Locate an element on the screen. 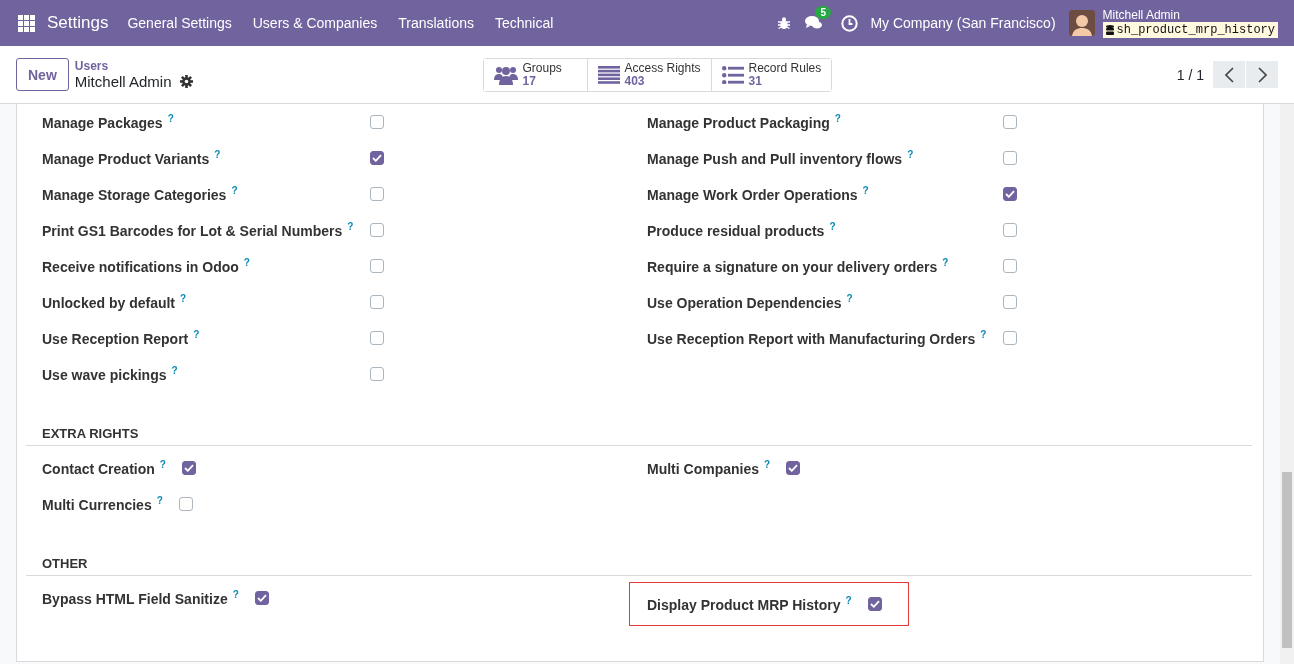 The image size is (1294, 664). field-label: Manage Product Packaging $^{?}$ is located at coordinates (744, 122).